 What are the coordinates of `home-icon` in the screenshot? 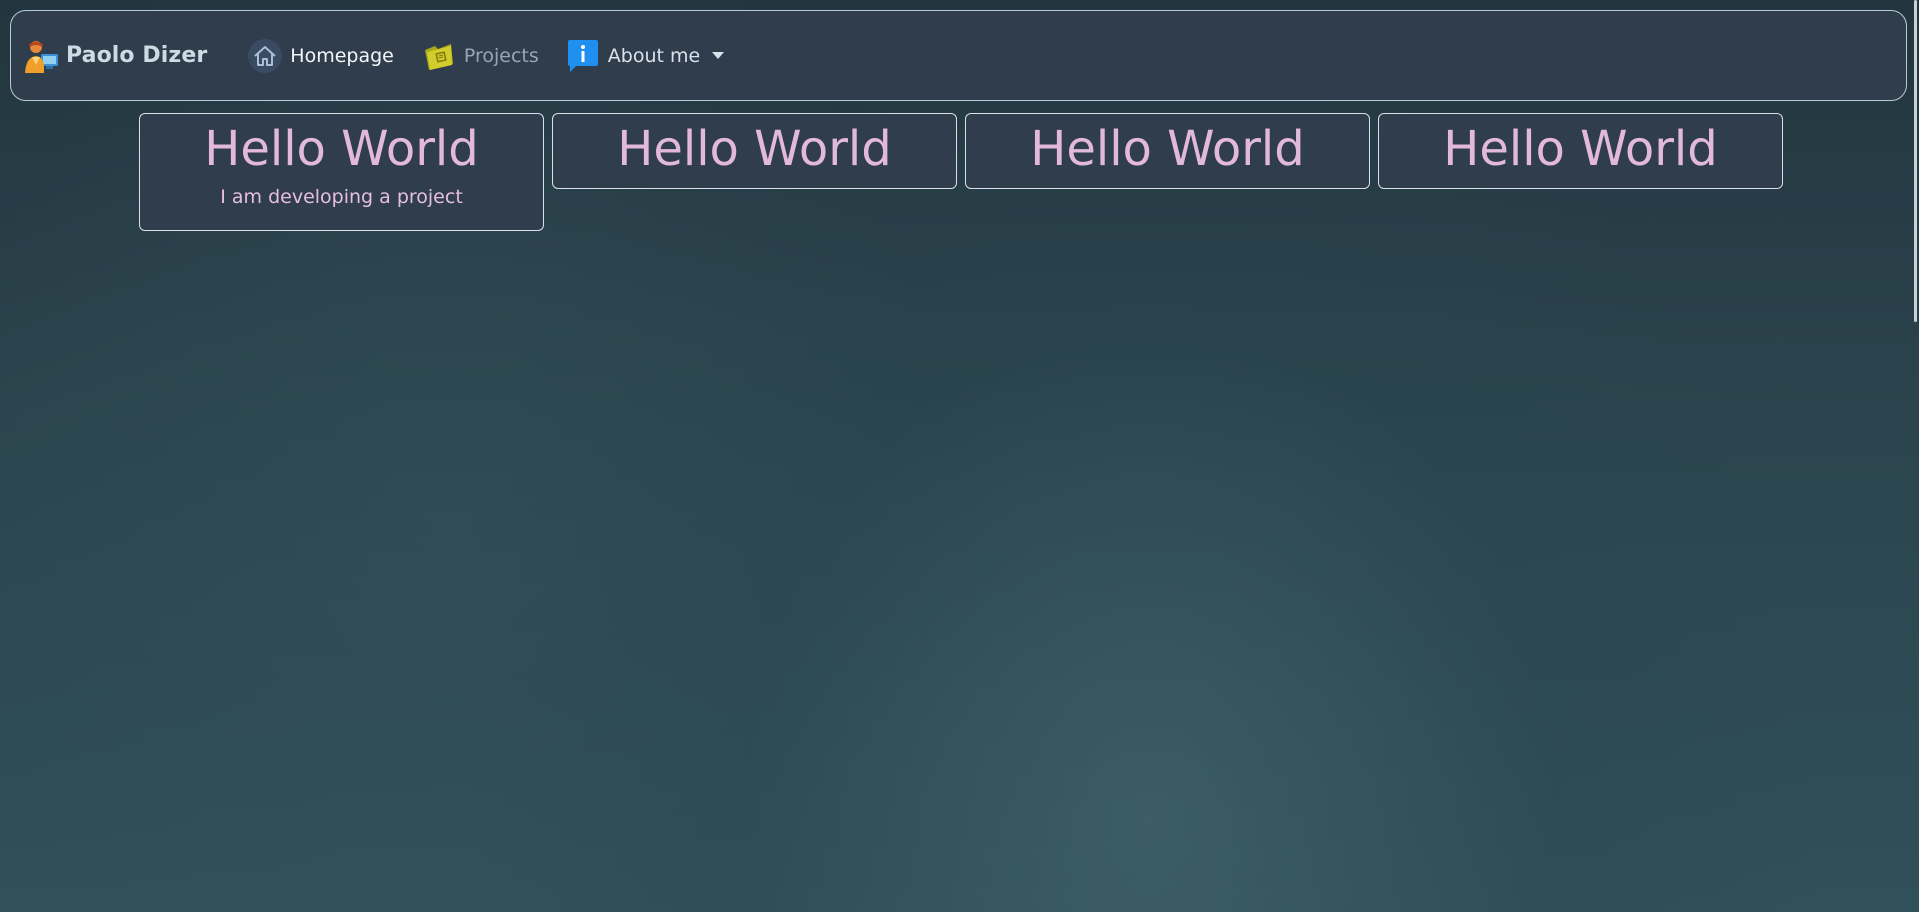 It's located at (265, 55).